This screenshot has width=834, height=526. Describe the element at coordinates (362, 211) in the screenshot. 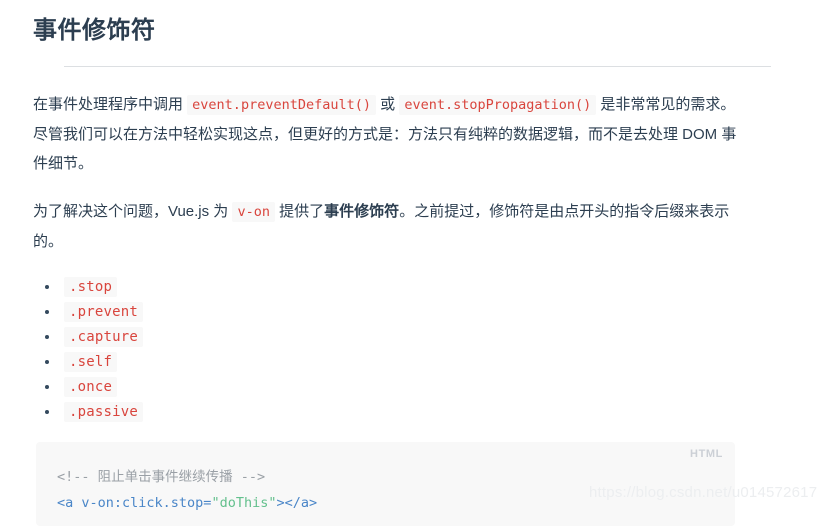

I see `paragraph-solution-bold: 事件修饰符` at that location.